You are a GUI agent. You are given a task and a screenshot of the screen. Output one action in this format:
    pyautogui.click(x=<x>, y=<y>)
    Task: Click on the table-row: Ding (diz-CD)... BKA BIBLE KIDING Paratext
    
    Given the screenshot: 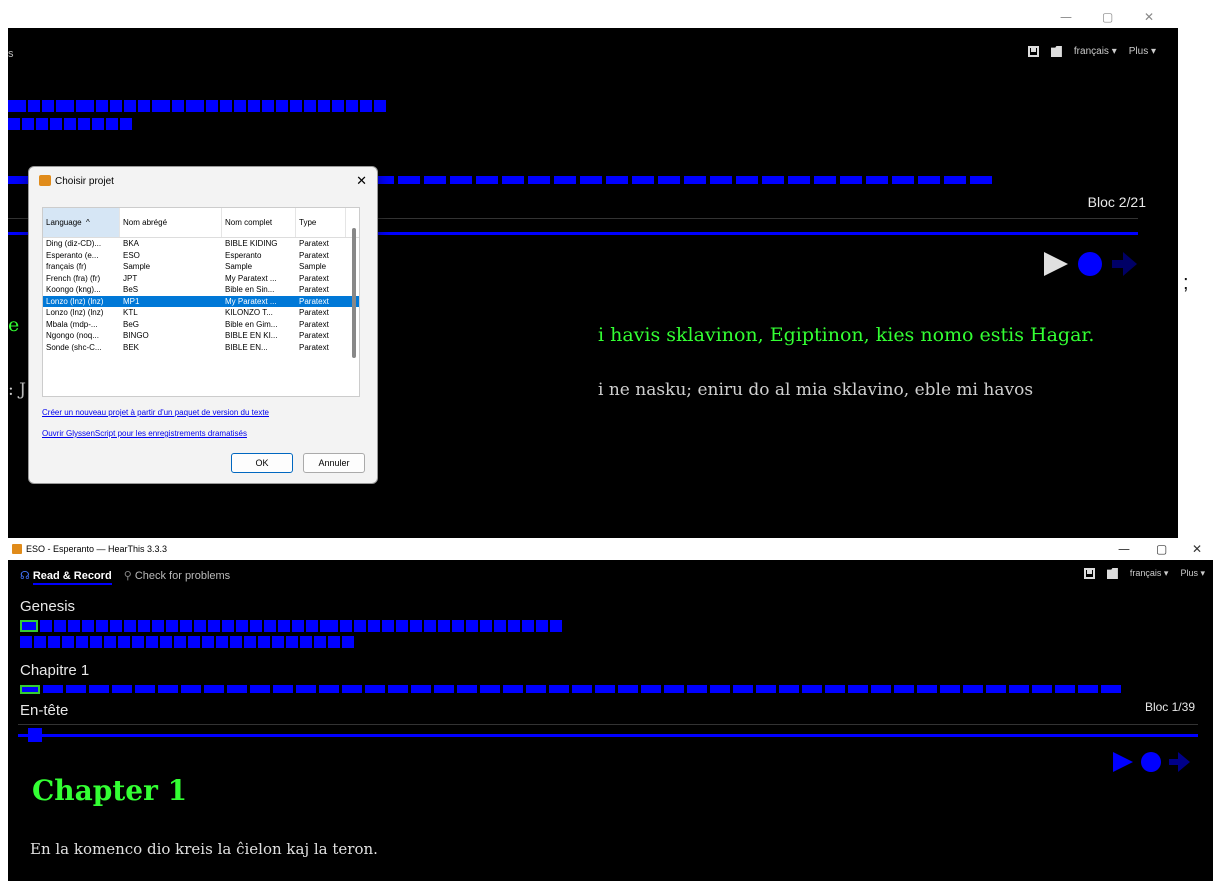 What is the action you would take?
    pyautogui.click(x=201, y=244)
    